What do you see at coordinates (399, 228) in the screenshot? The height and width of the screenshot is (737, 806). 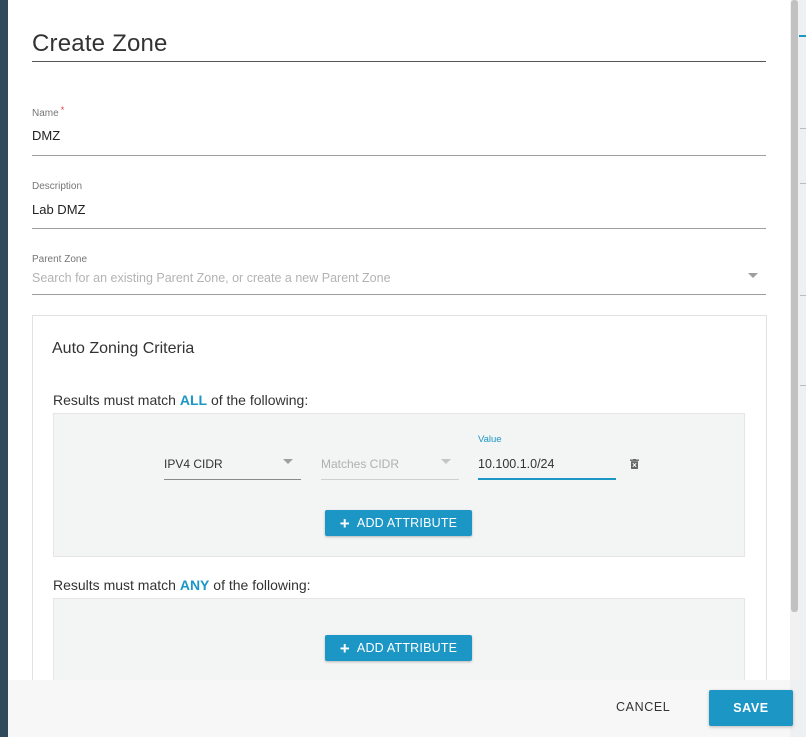 I see `description-field-underline` at bounding box center [399, 228].